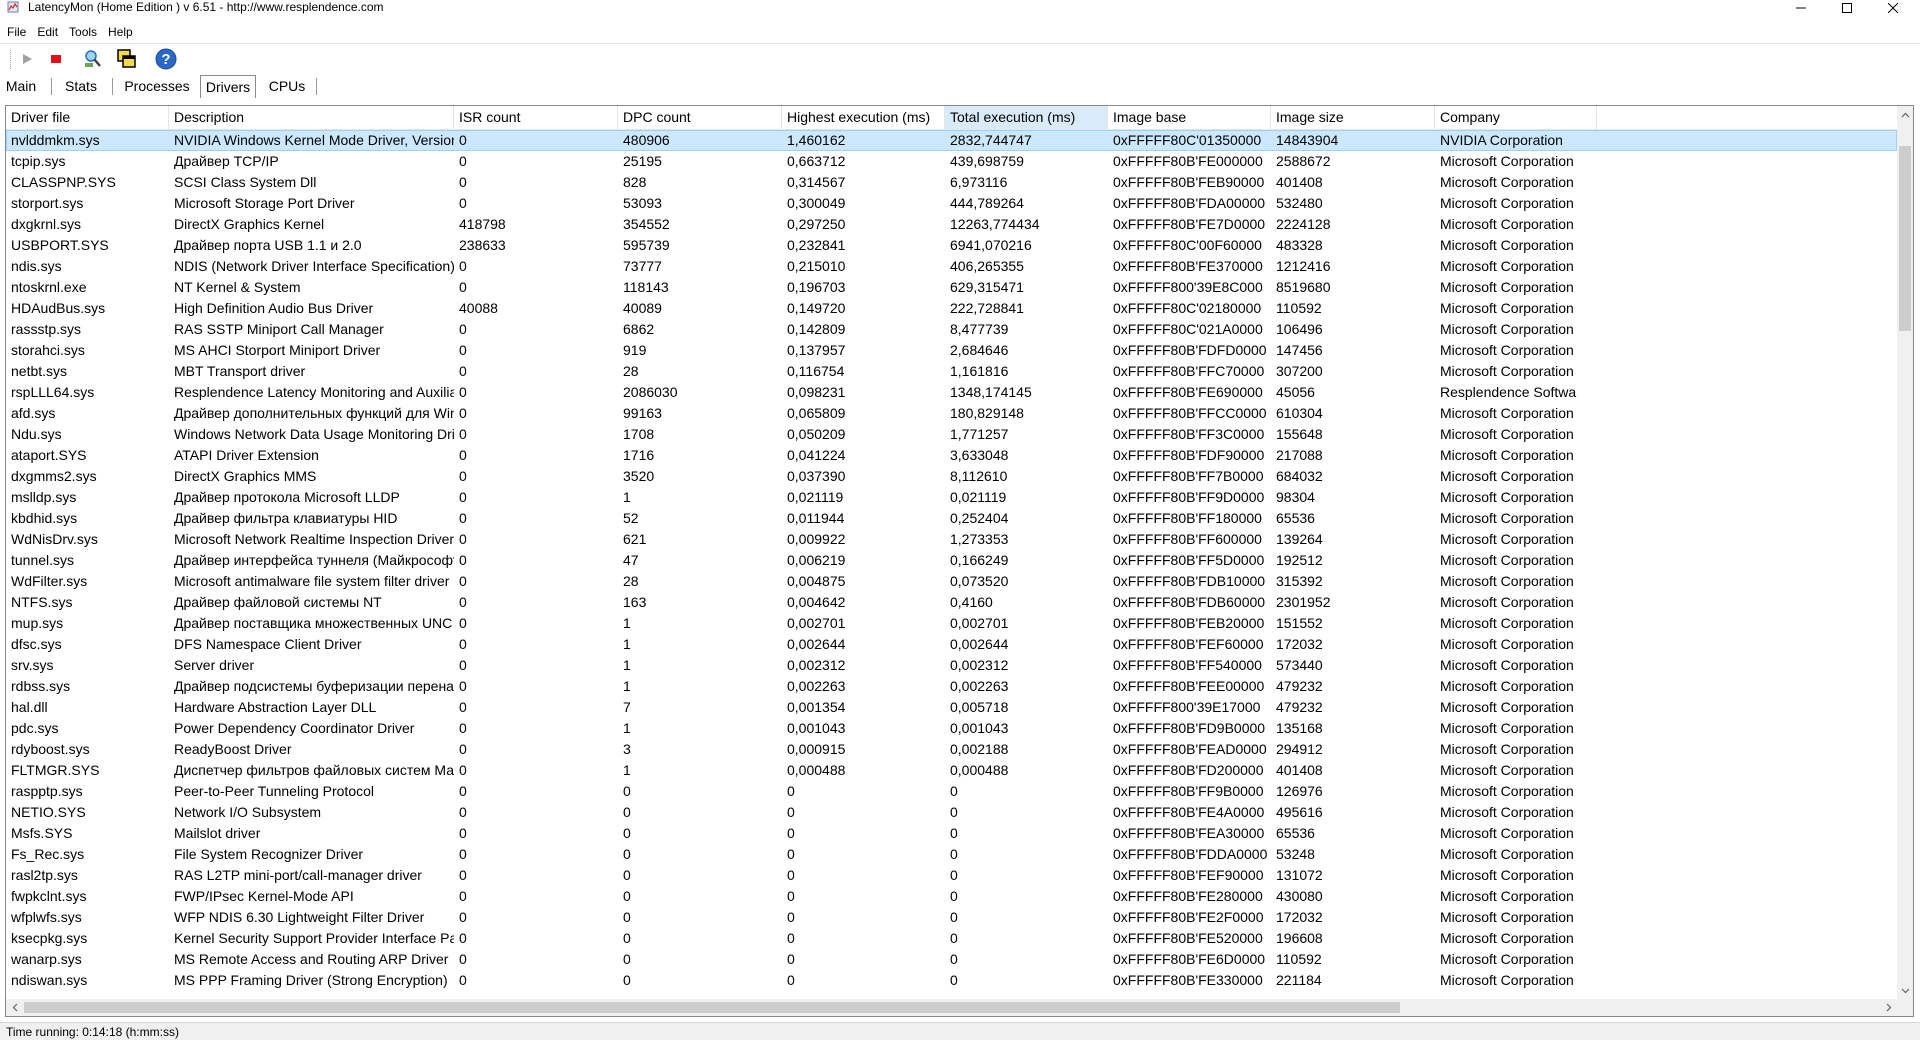  Describe the element at coordinates (1905, 552) in the screenshot. I see `vertical-scrollbar` at that location.